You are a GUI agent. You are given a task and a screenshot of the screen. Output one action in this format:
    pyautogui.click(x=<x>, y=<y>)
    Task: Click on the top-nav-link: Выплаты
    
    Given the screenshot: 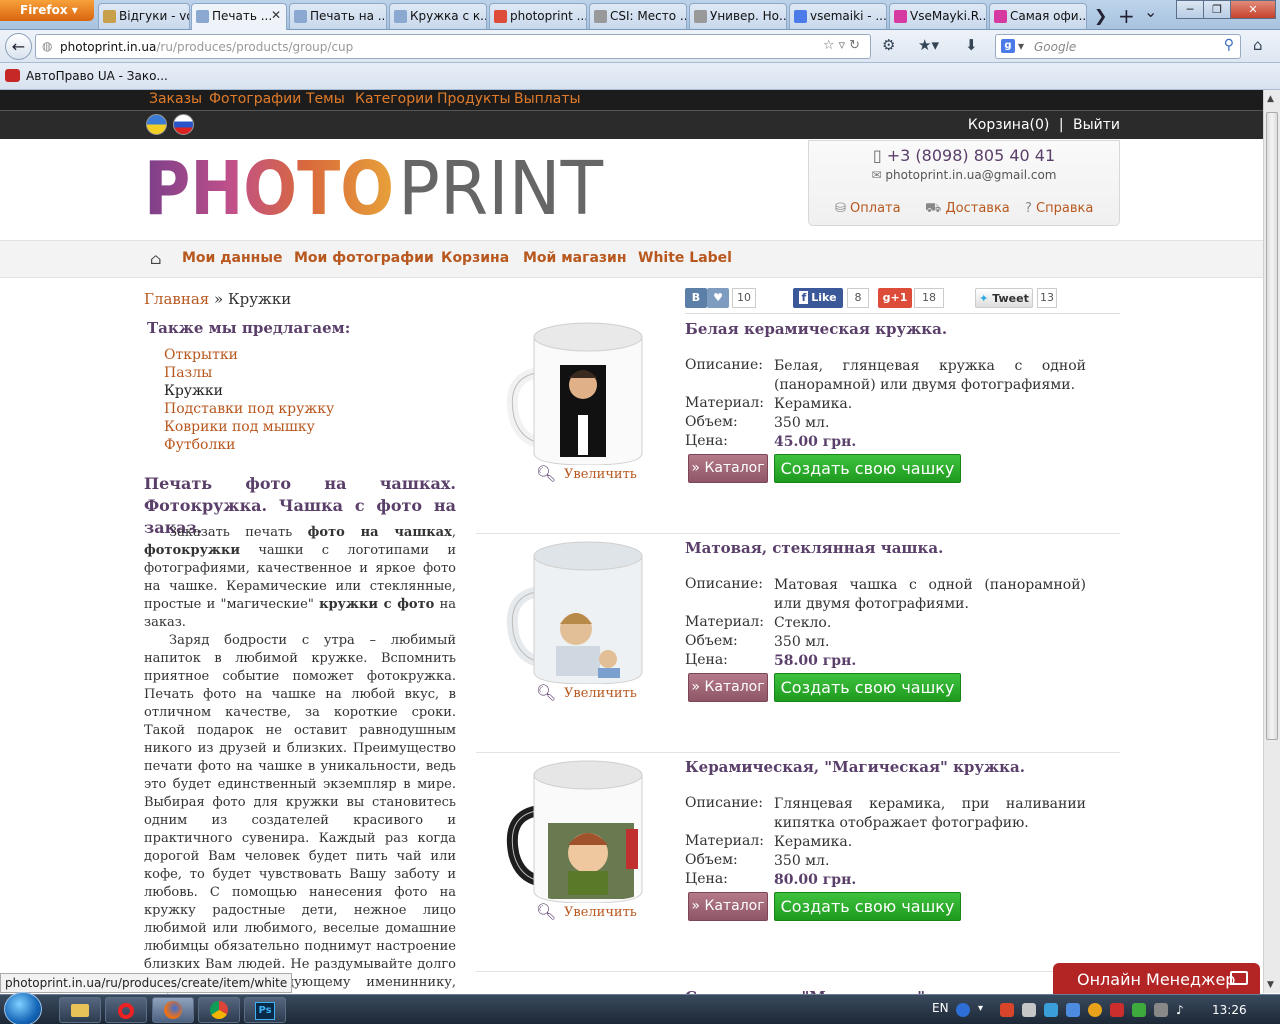 What is the action you would take?
    pyautogui.click(x=547, y=99)
    